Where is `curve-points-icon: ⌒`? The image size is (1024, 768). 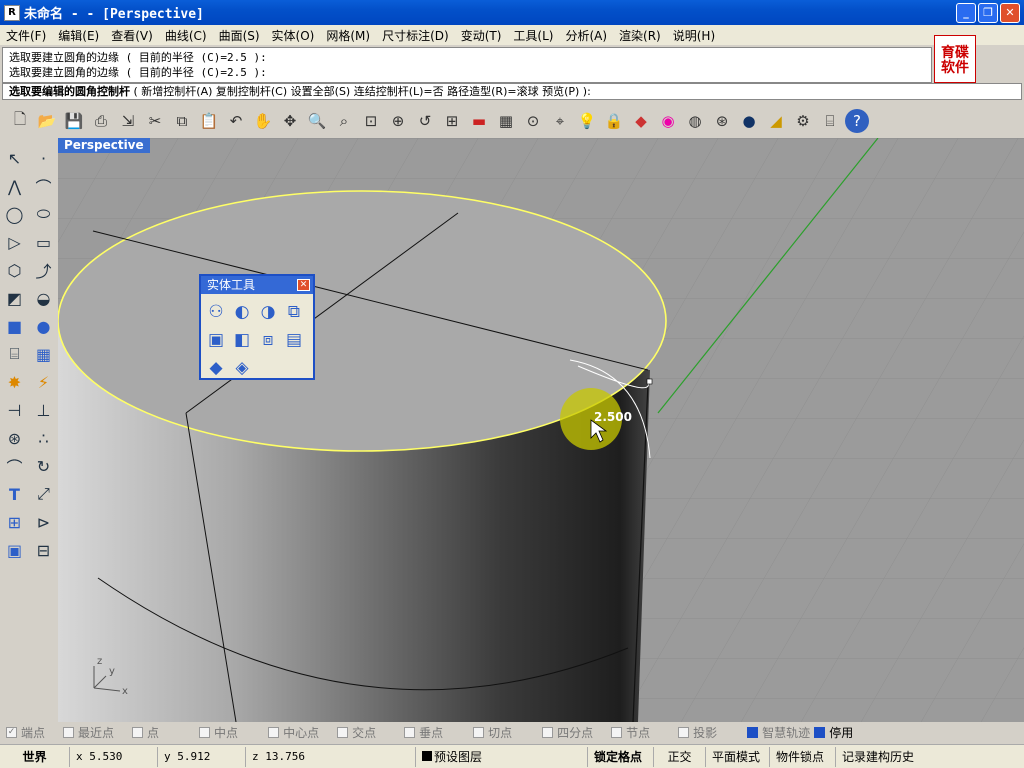
curve-points-icon: ⌒ is located at coordinates (43, 186).